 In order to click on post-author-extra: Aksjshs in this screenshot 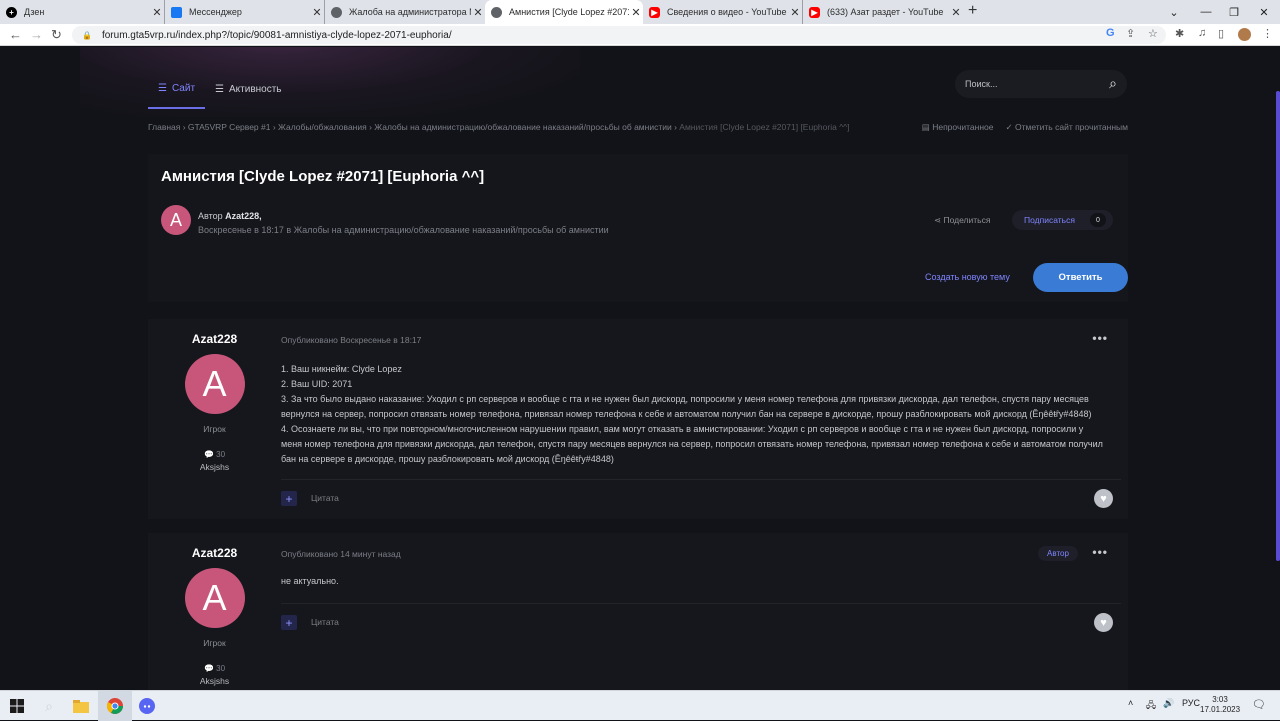, I will do `click(214, 681)`.